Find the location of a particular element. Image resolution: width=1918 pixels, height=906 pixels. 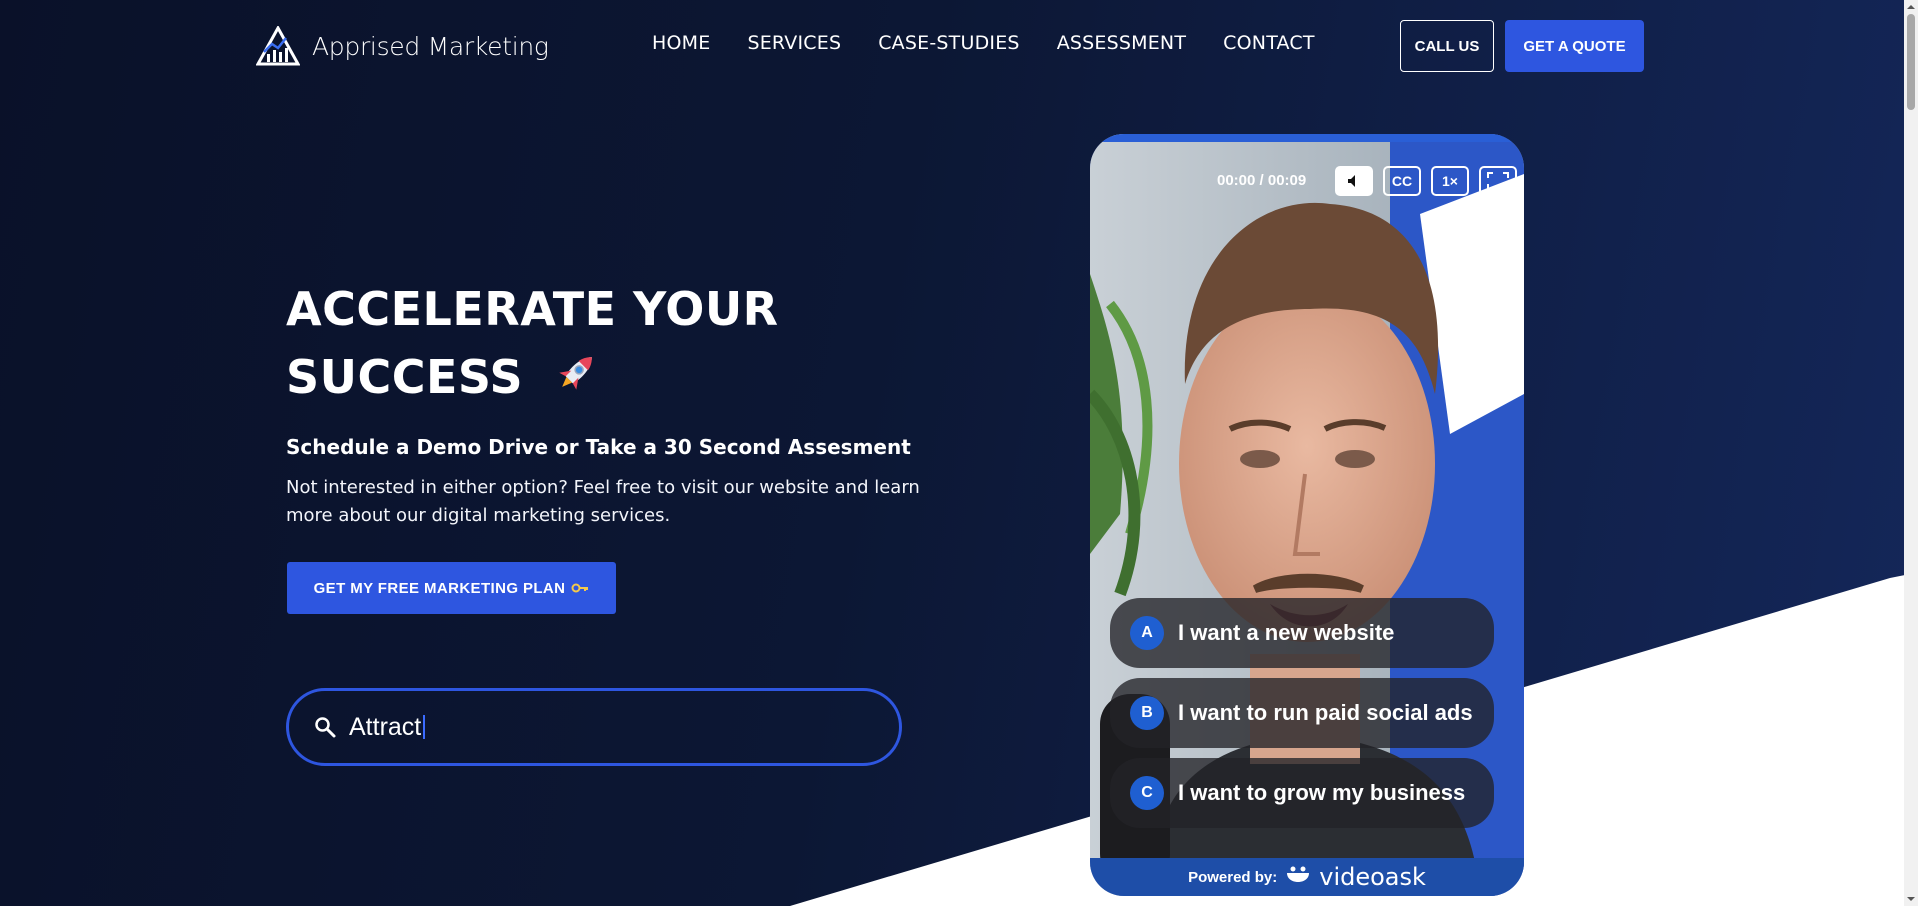

scroll-up-arrow-icon is located at coordinates (1911, 7).